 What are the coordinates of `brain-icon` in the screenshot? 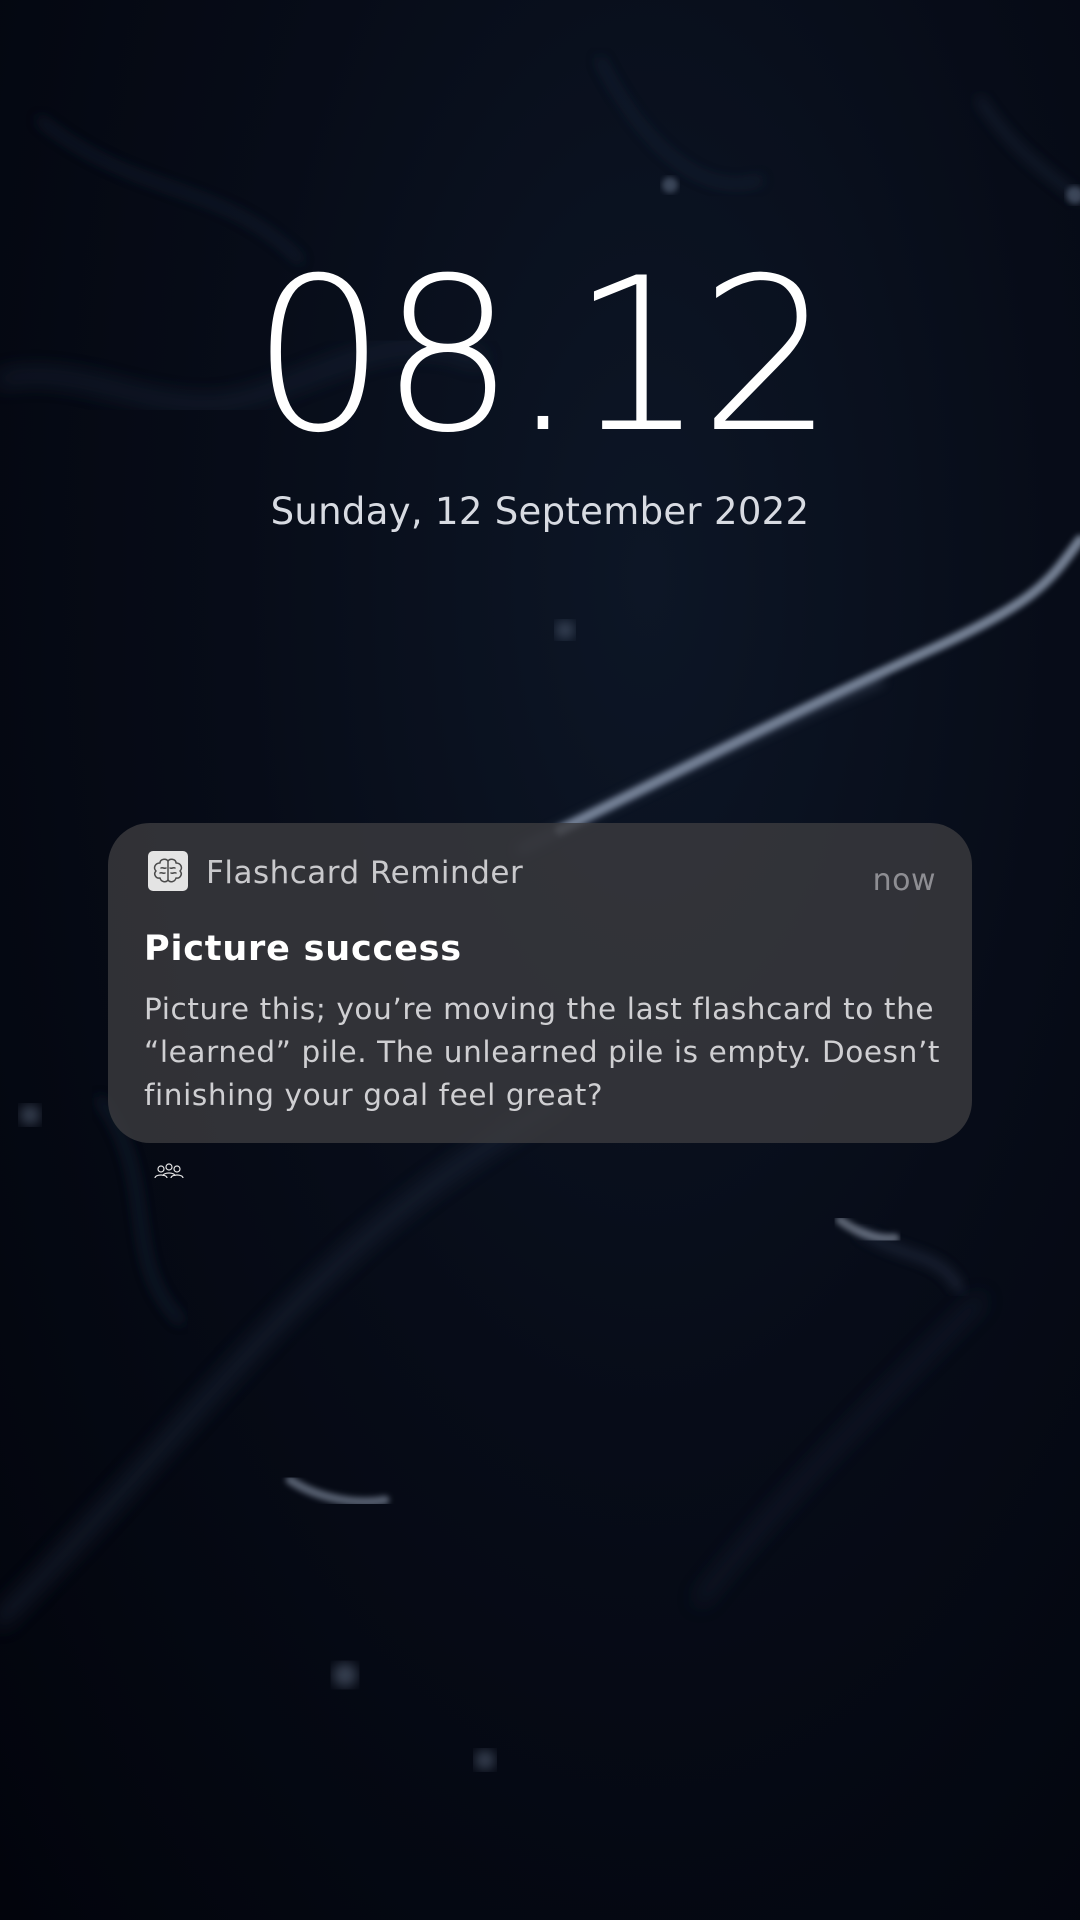 It's located at (168, 871).